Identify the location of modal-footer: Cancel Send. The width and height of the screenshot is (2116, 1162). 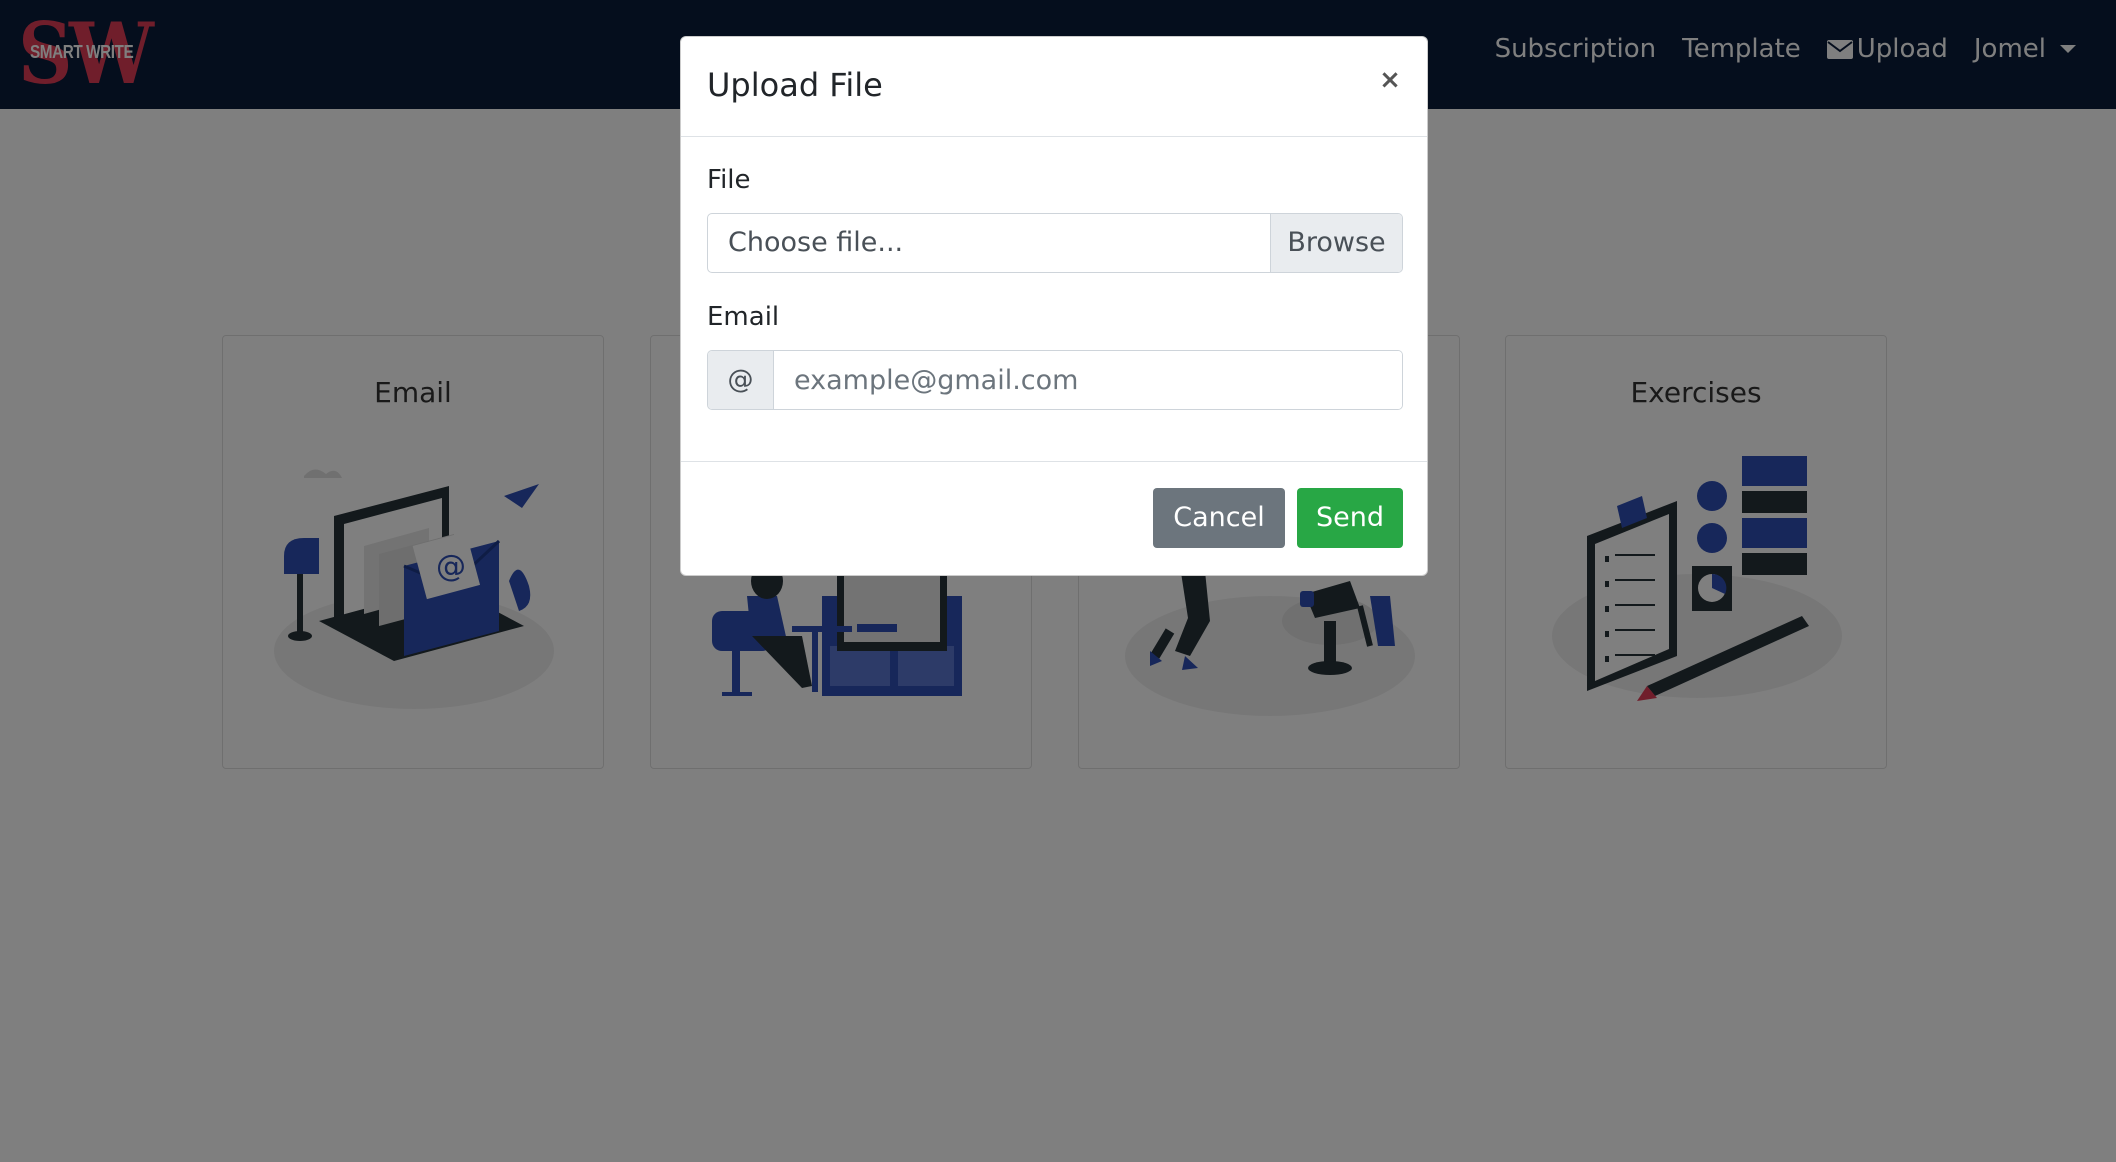
(1054, 519).